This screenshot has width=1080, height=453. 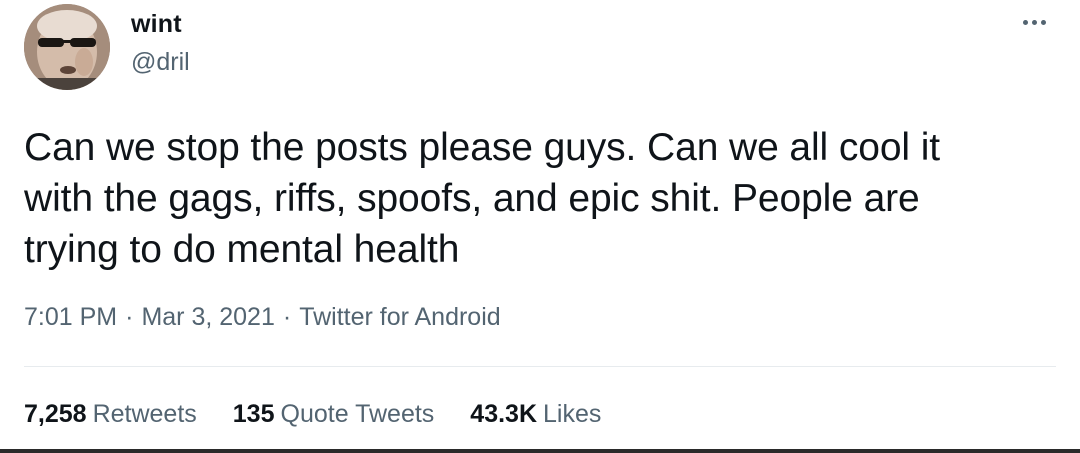 I want to click on tweet-text-line: trying to do mental health, so click(x=242, y=249).